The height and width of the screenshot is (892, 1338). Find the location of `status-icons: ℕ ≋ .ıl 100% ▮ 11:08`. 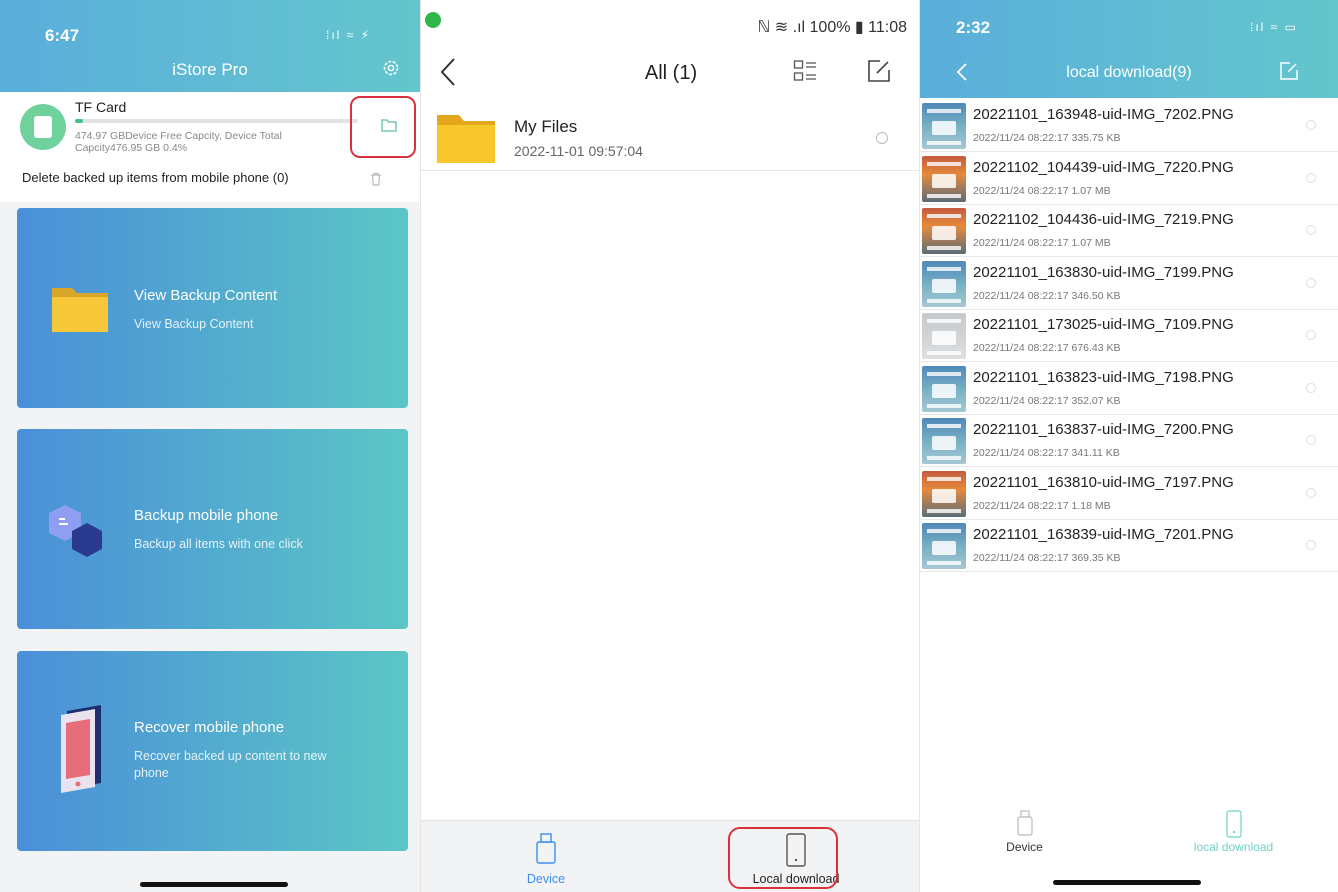

status-icons: ℕ ≋ .ıl 100% ▮ 11:08 is located at coordinates (832, 27).